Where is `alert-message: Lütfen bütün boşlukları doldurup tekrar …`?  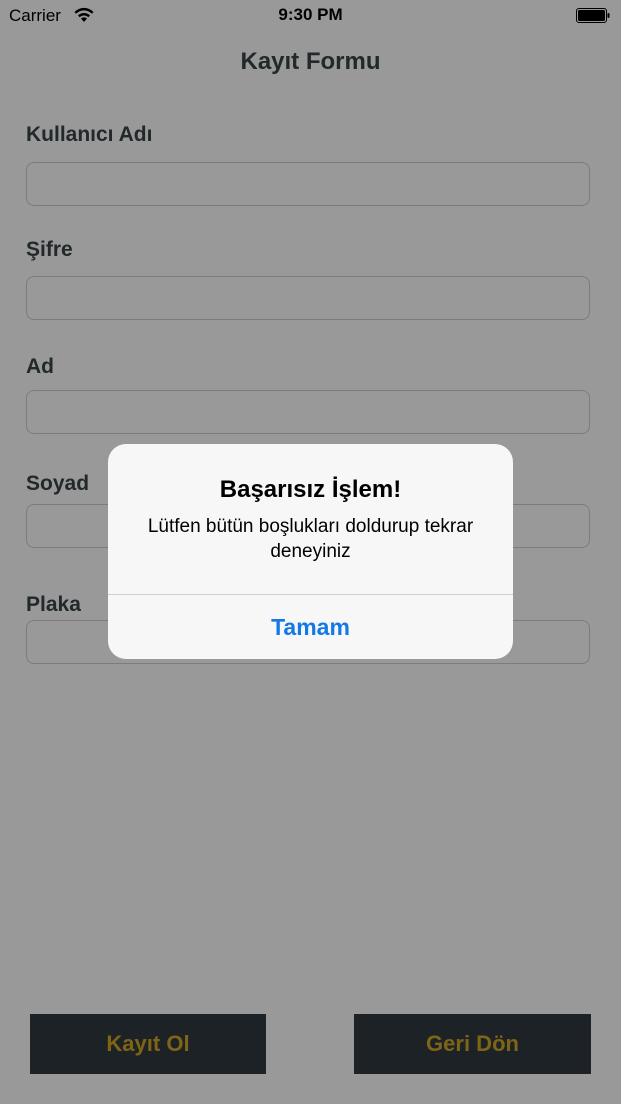
alert-message: Lütfen bütün boşlukları doldurup tekrar … is located at coordinates (310, 539).